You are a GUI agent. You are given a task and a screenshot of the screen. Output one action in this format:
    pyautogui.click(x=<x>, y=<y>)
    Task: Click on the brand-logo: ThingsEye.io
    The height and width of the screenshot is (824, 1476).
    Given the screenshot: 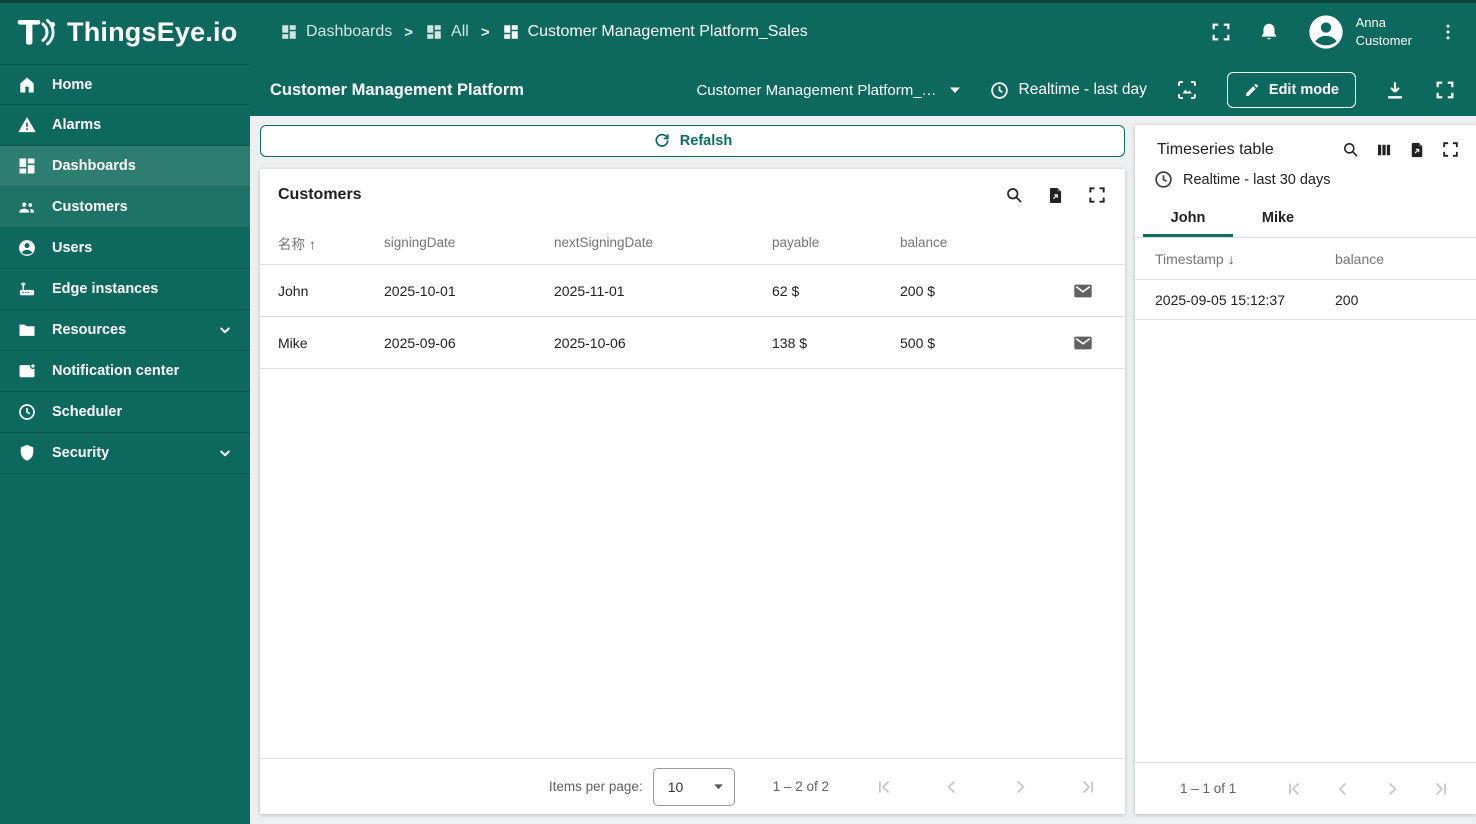 What is the action you would take?
    pyautogui.click(x=125, y=32)
    